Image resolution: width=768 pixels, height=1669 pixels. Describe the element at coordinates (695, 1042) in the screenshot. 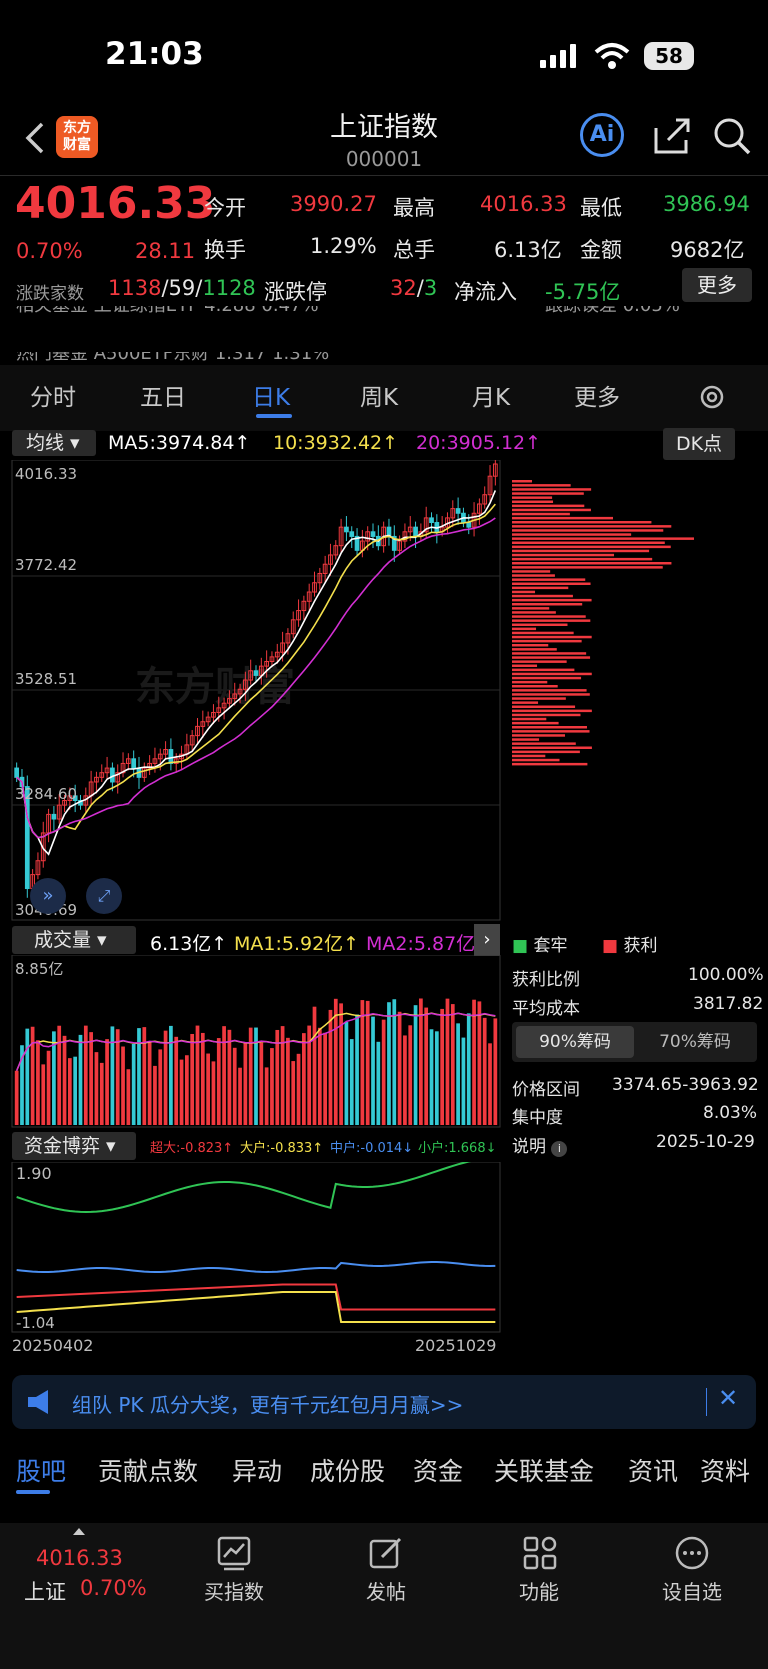

I see `chip-tab-70: 70%筹码` at that location.